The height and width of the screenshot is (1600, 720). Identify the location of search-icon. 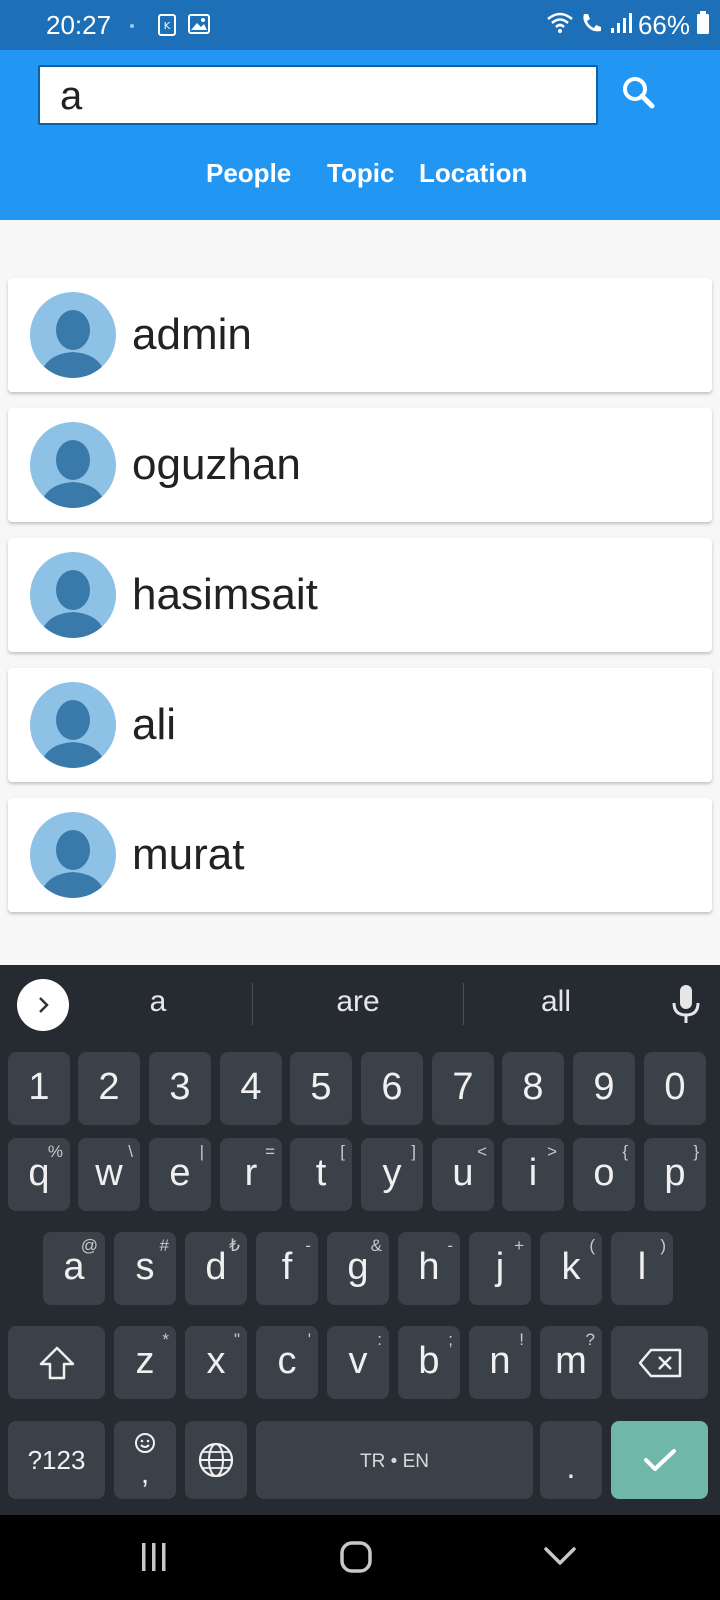
(640, 94).